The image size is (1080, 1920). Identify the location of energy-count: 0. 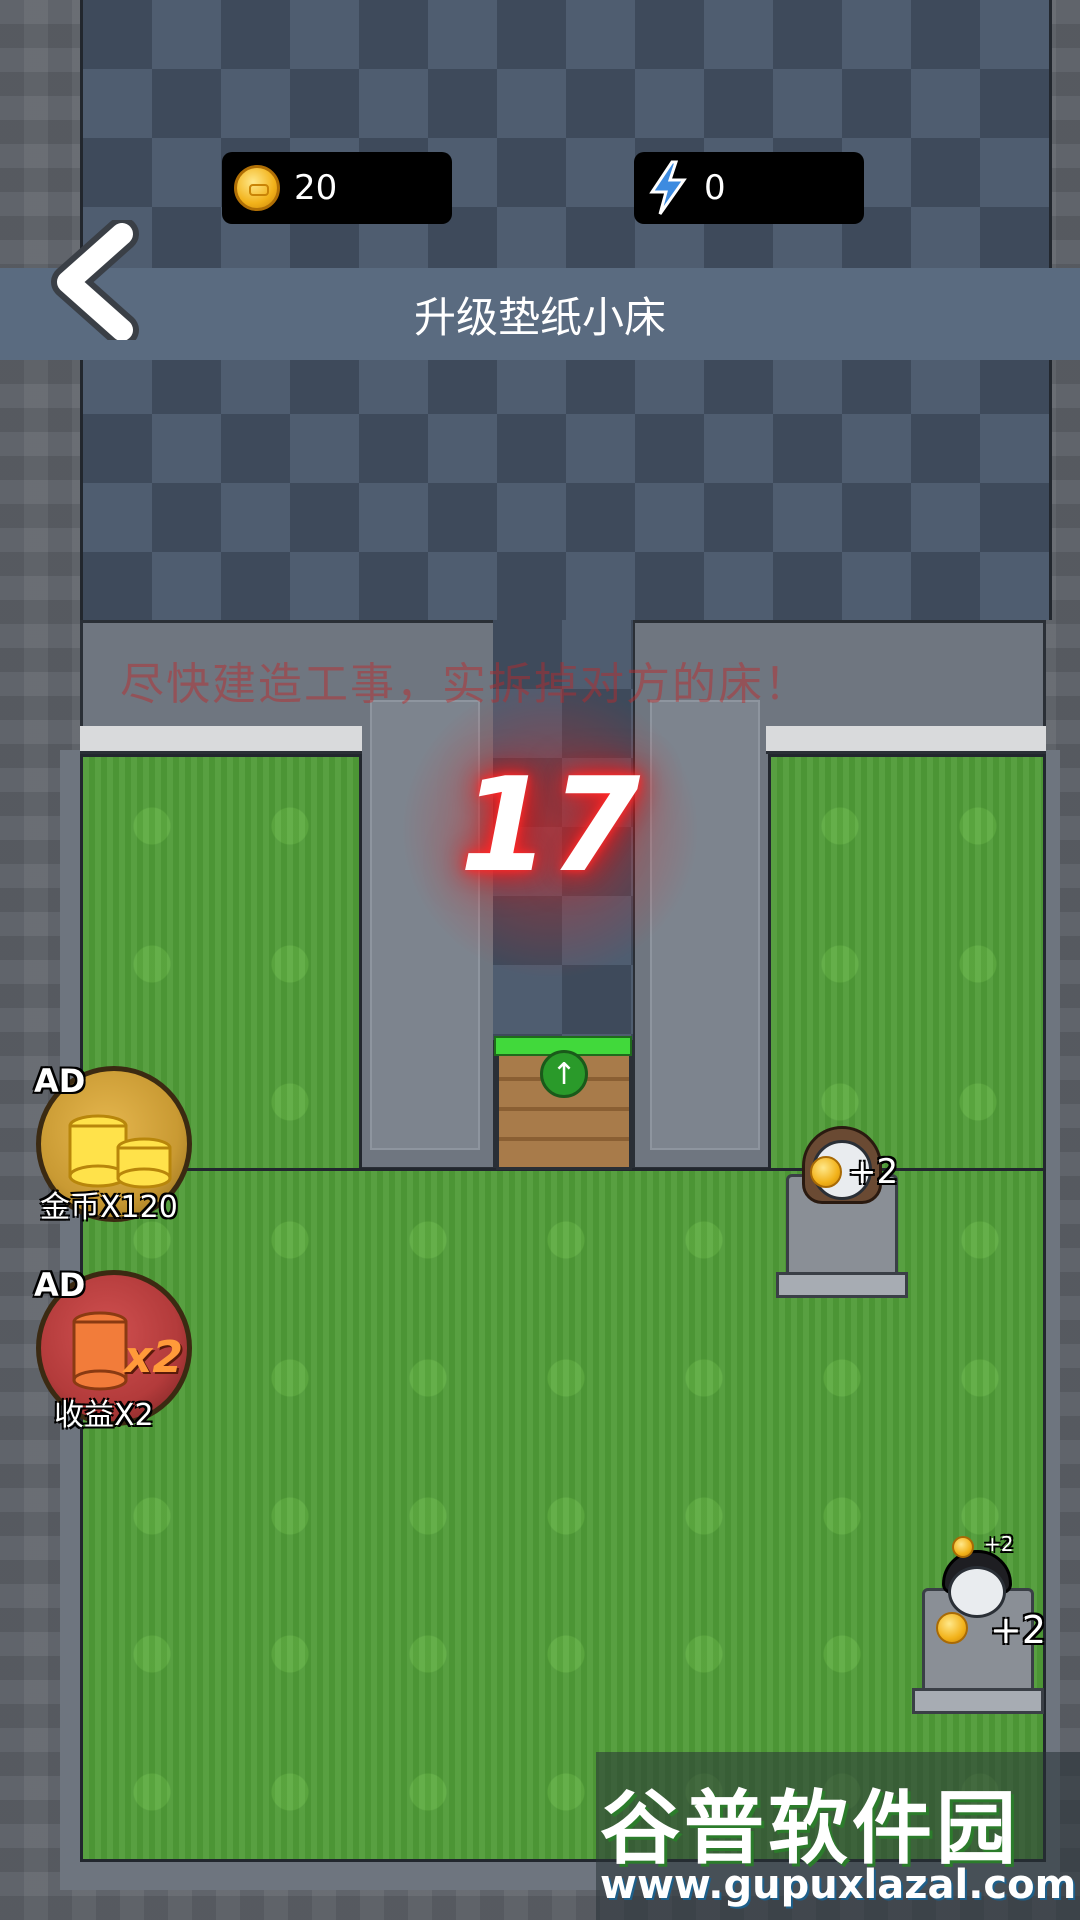
(715, 188).